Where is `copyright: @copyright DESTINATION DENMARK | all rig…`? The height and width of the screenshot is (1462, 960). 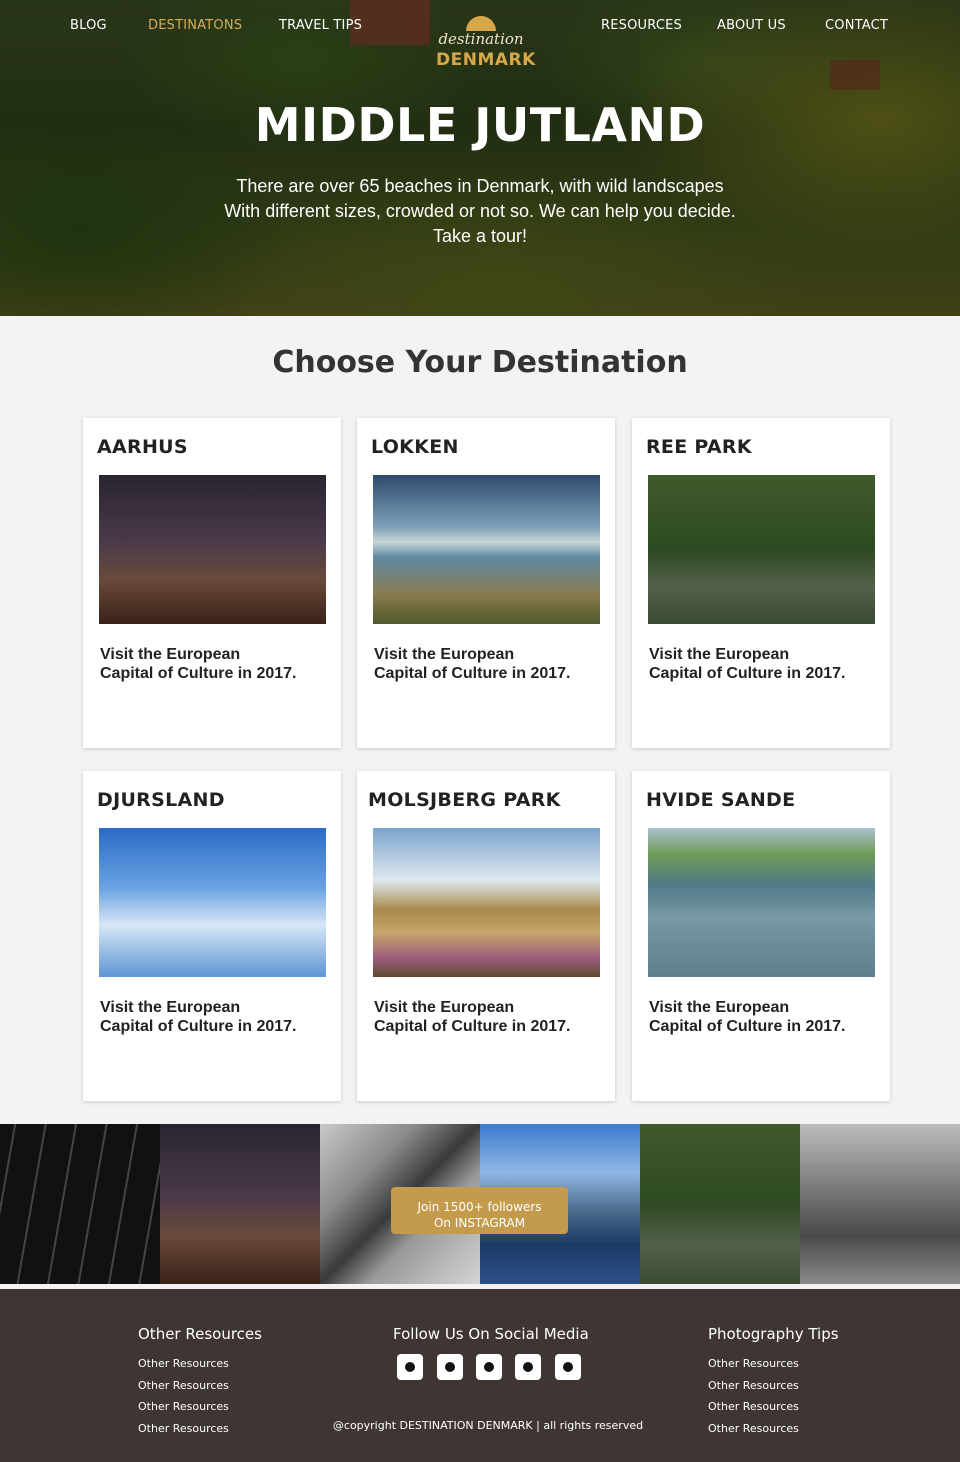
copyright: @copyright DESTINATION DENMARK | all rig… is located at coordinates (488, 1425).